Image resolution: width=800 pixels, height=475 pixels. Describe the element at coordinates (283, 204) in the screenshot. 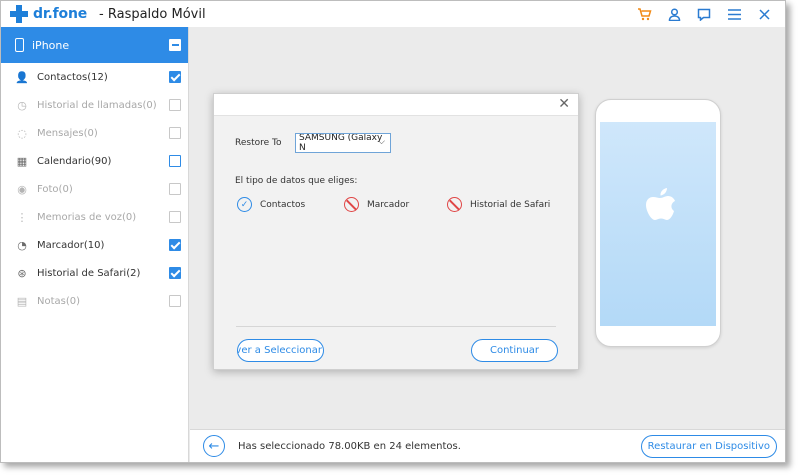

I see `data-type-label: Contactos` at that location.